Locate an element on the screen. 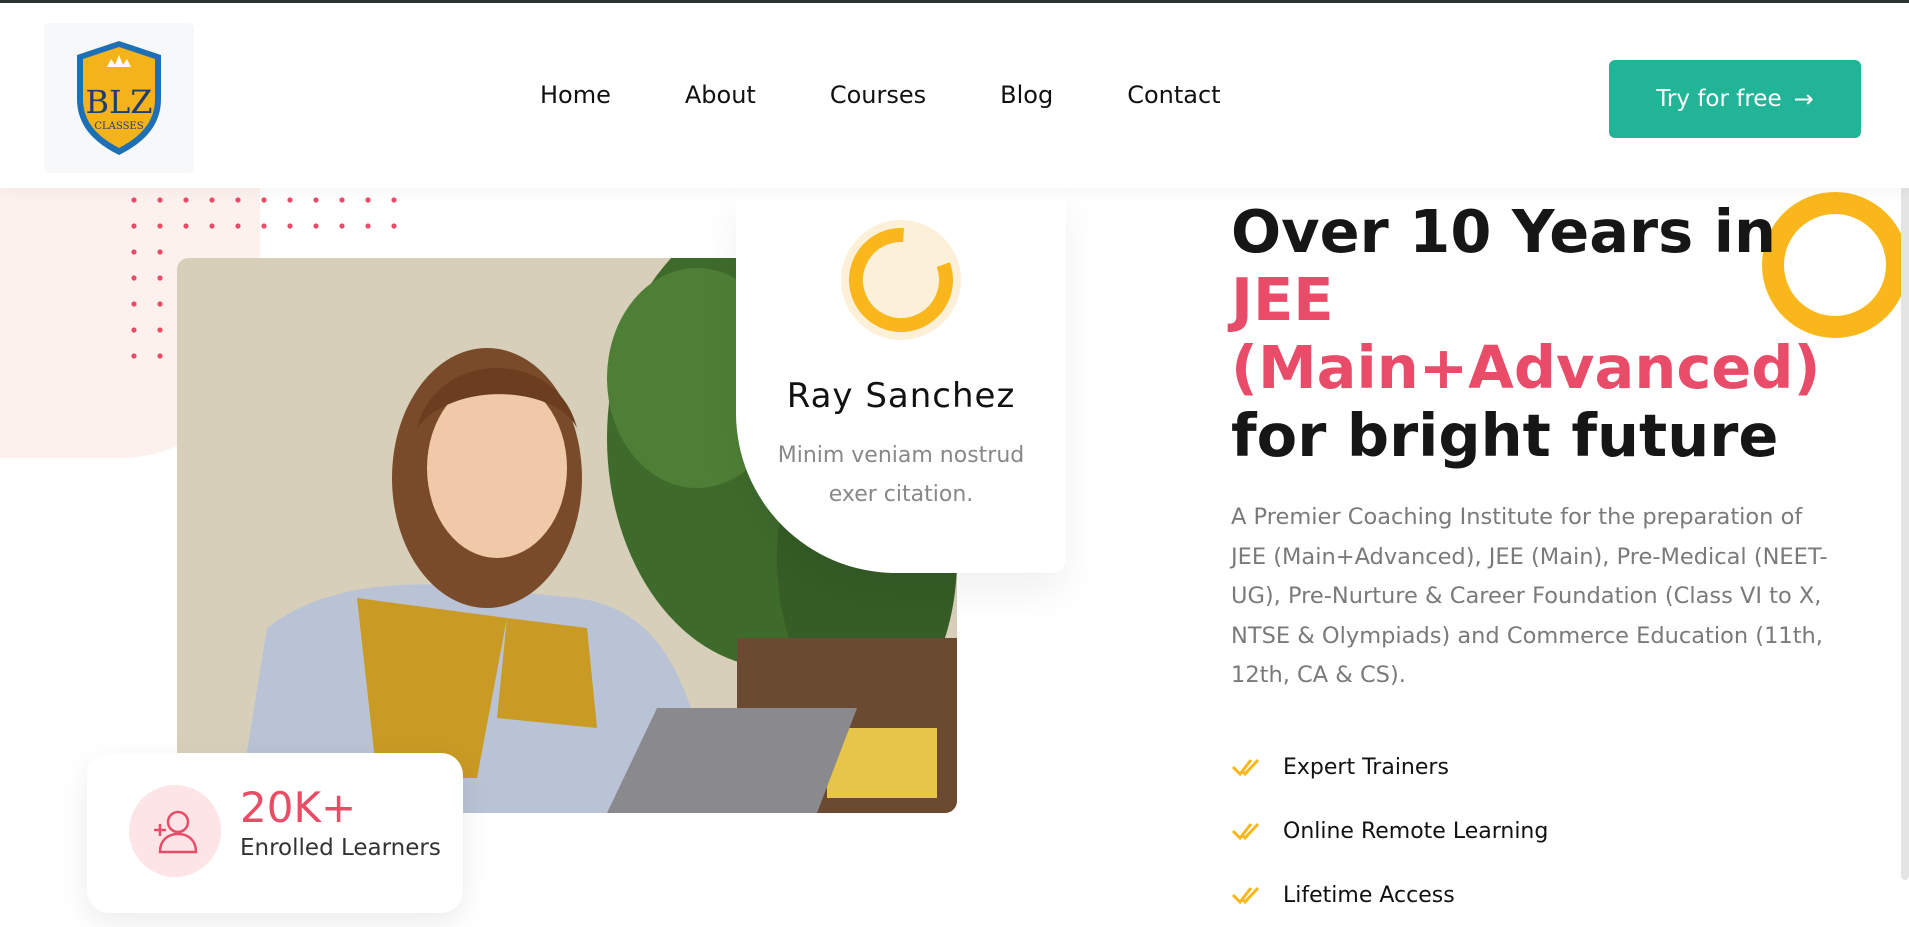 Image resolution: width=1909 pixels, height=927 pixels. feature-item: Lifetime Access is located at coordinates (1389, 895).